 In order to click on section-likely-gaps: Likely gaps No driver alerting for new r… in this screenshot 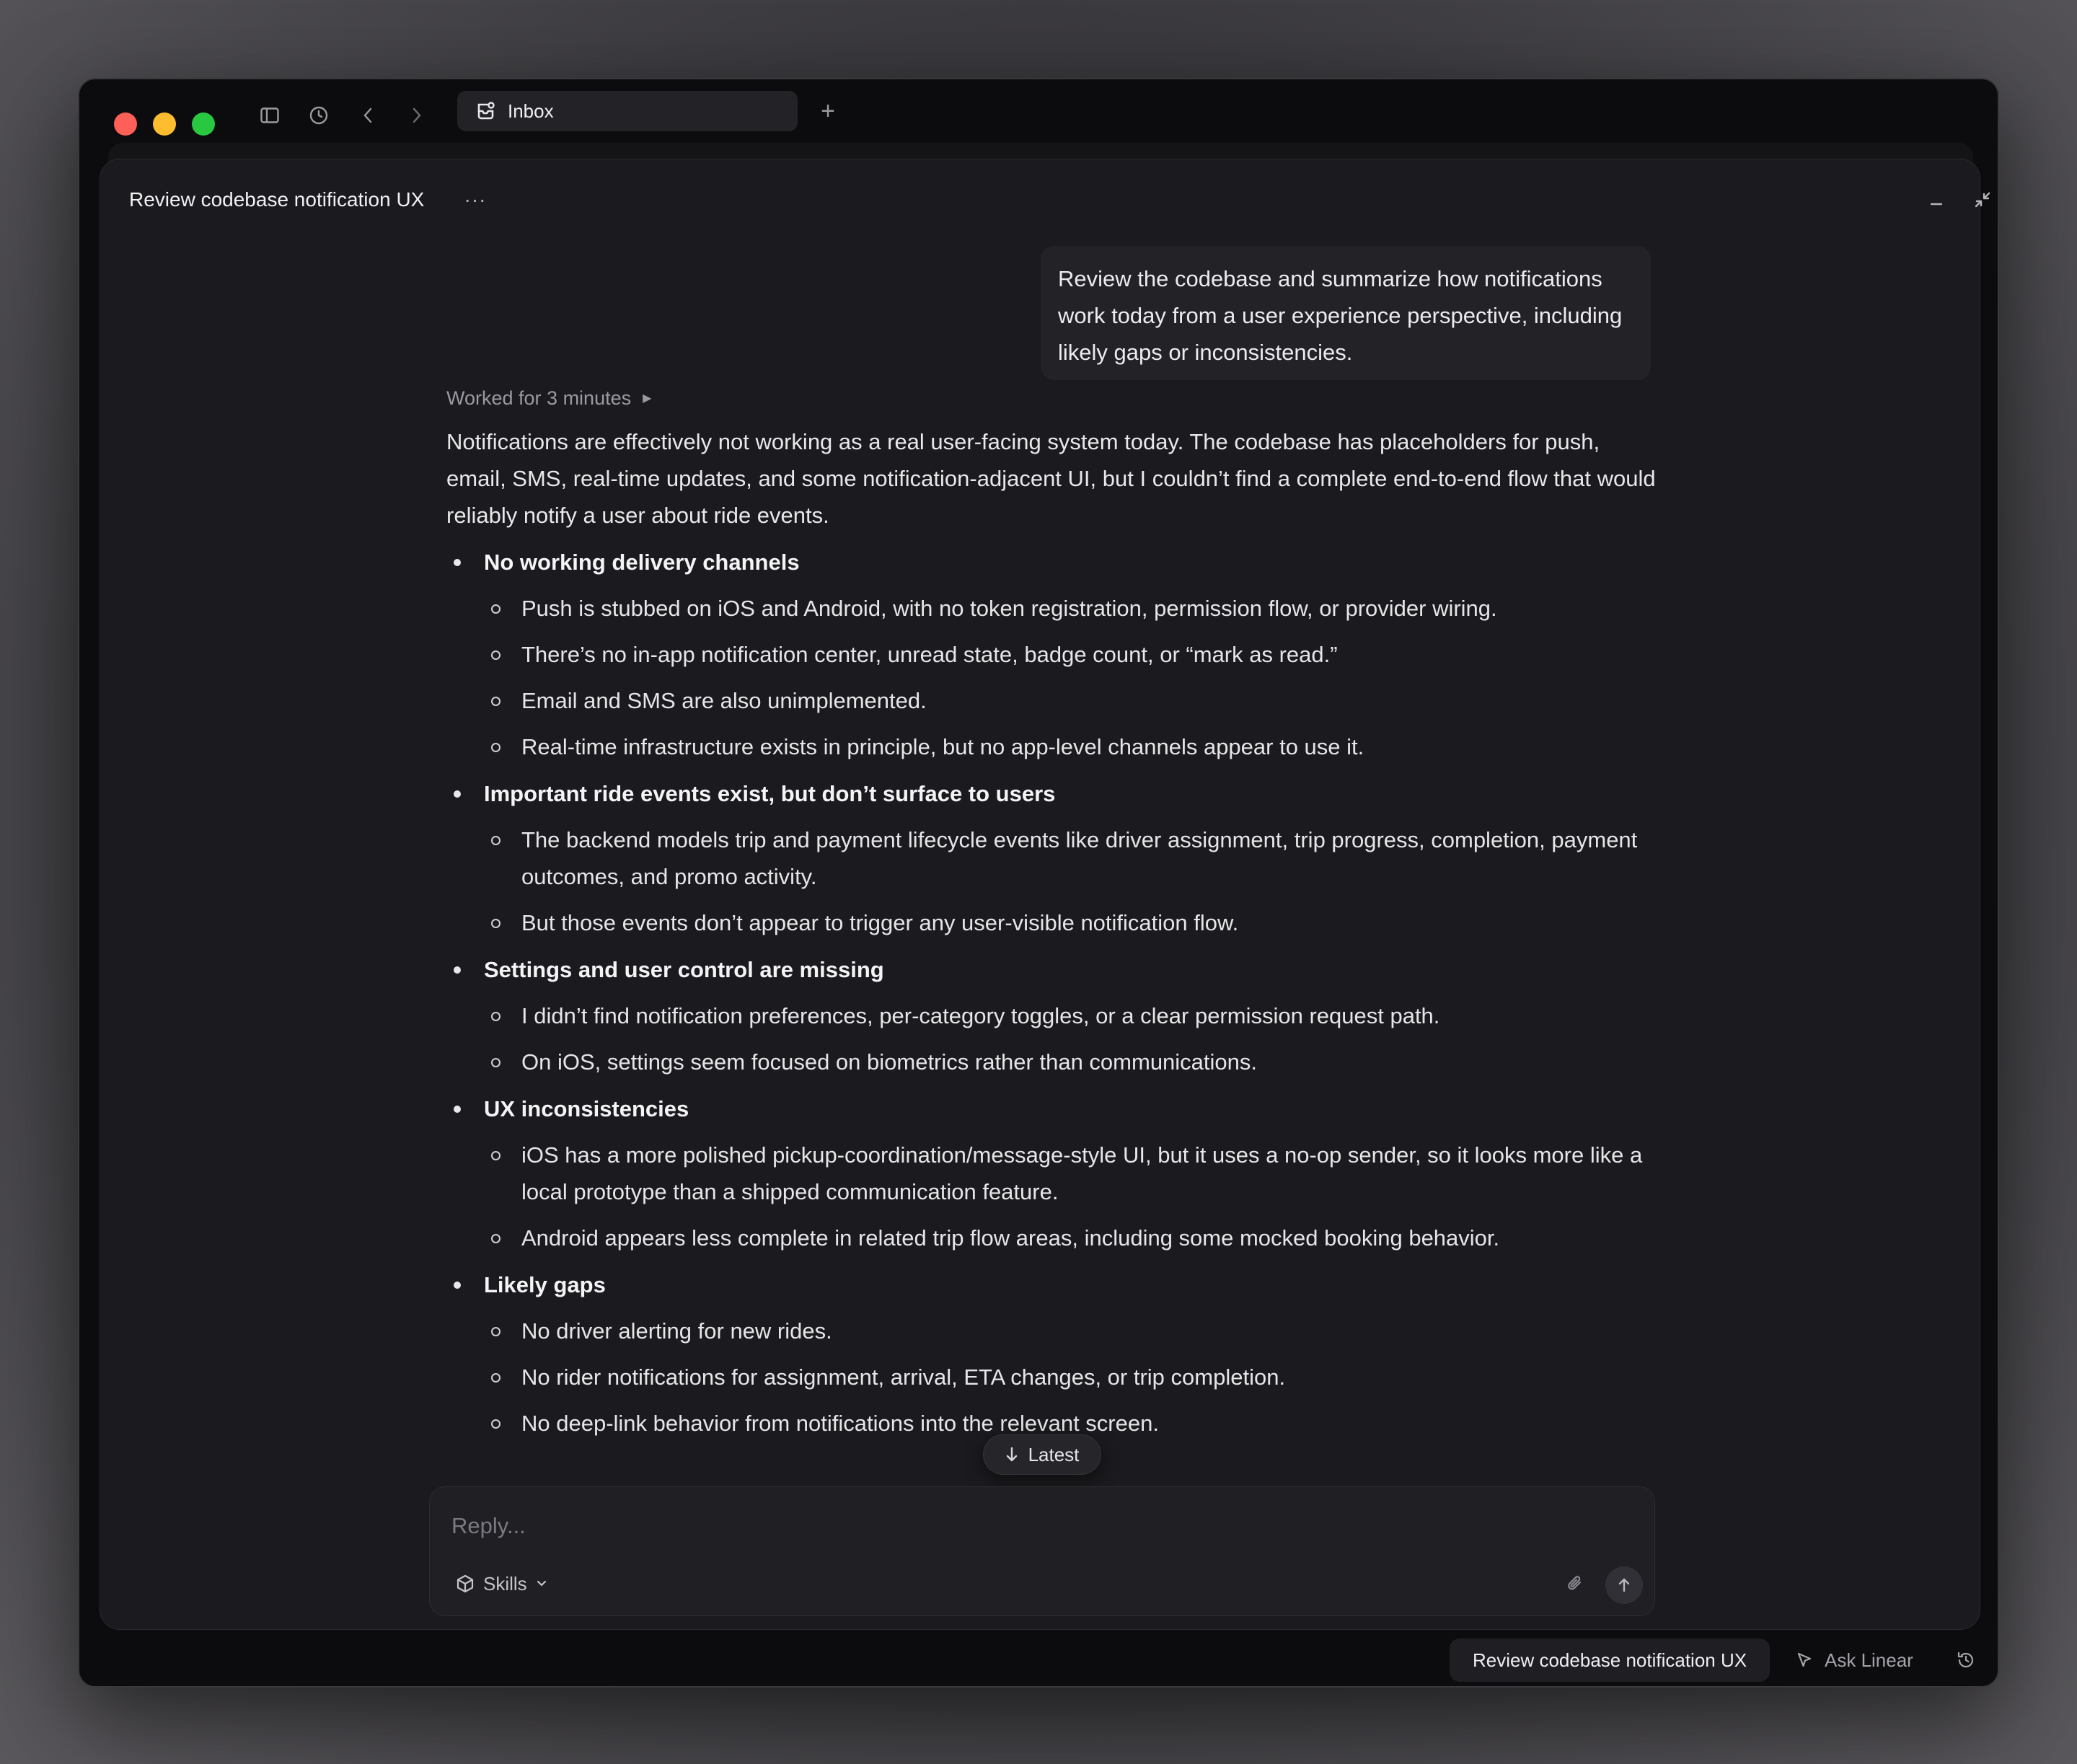, I will do `click(1052, 1354)`.